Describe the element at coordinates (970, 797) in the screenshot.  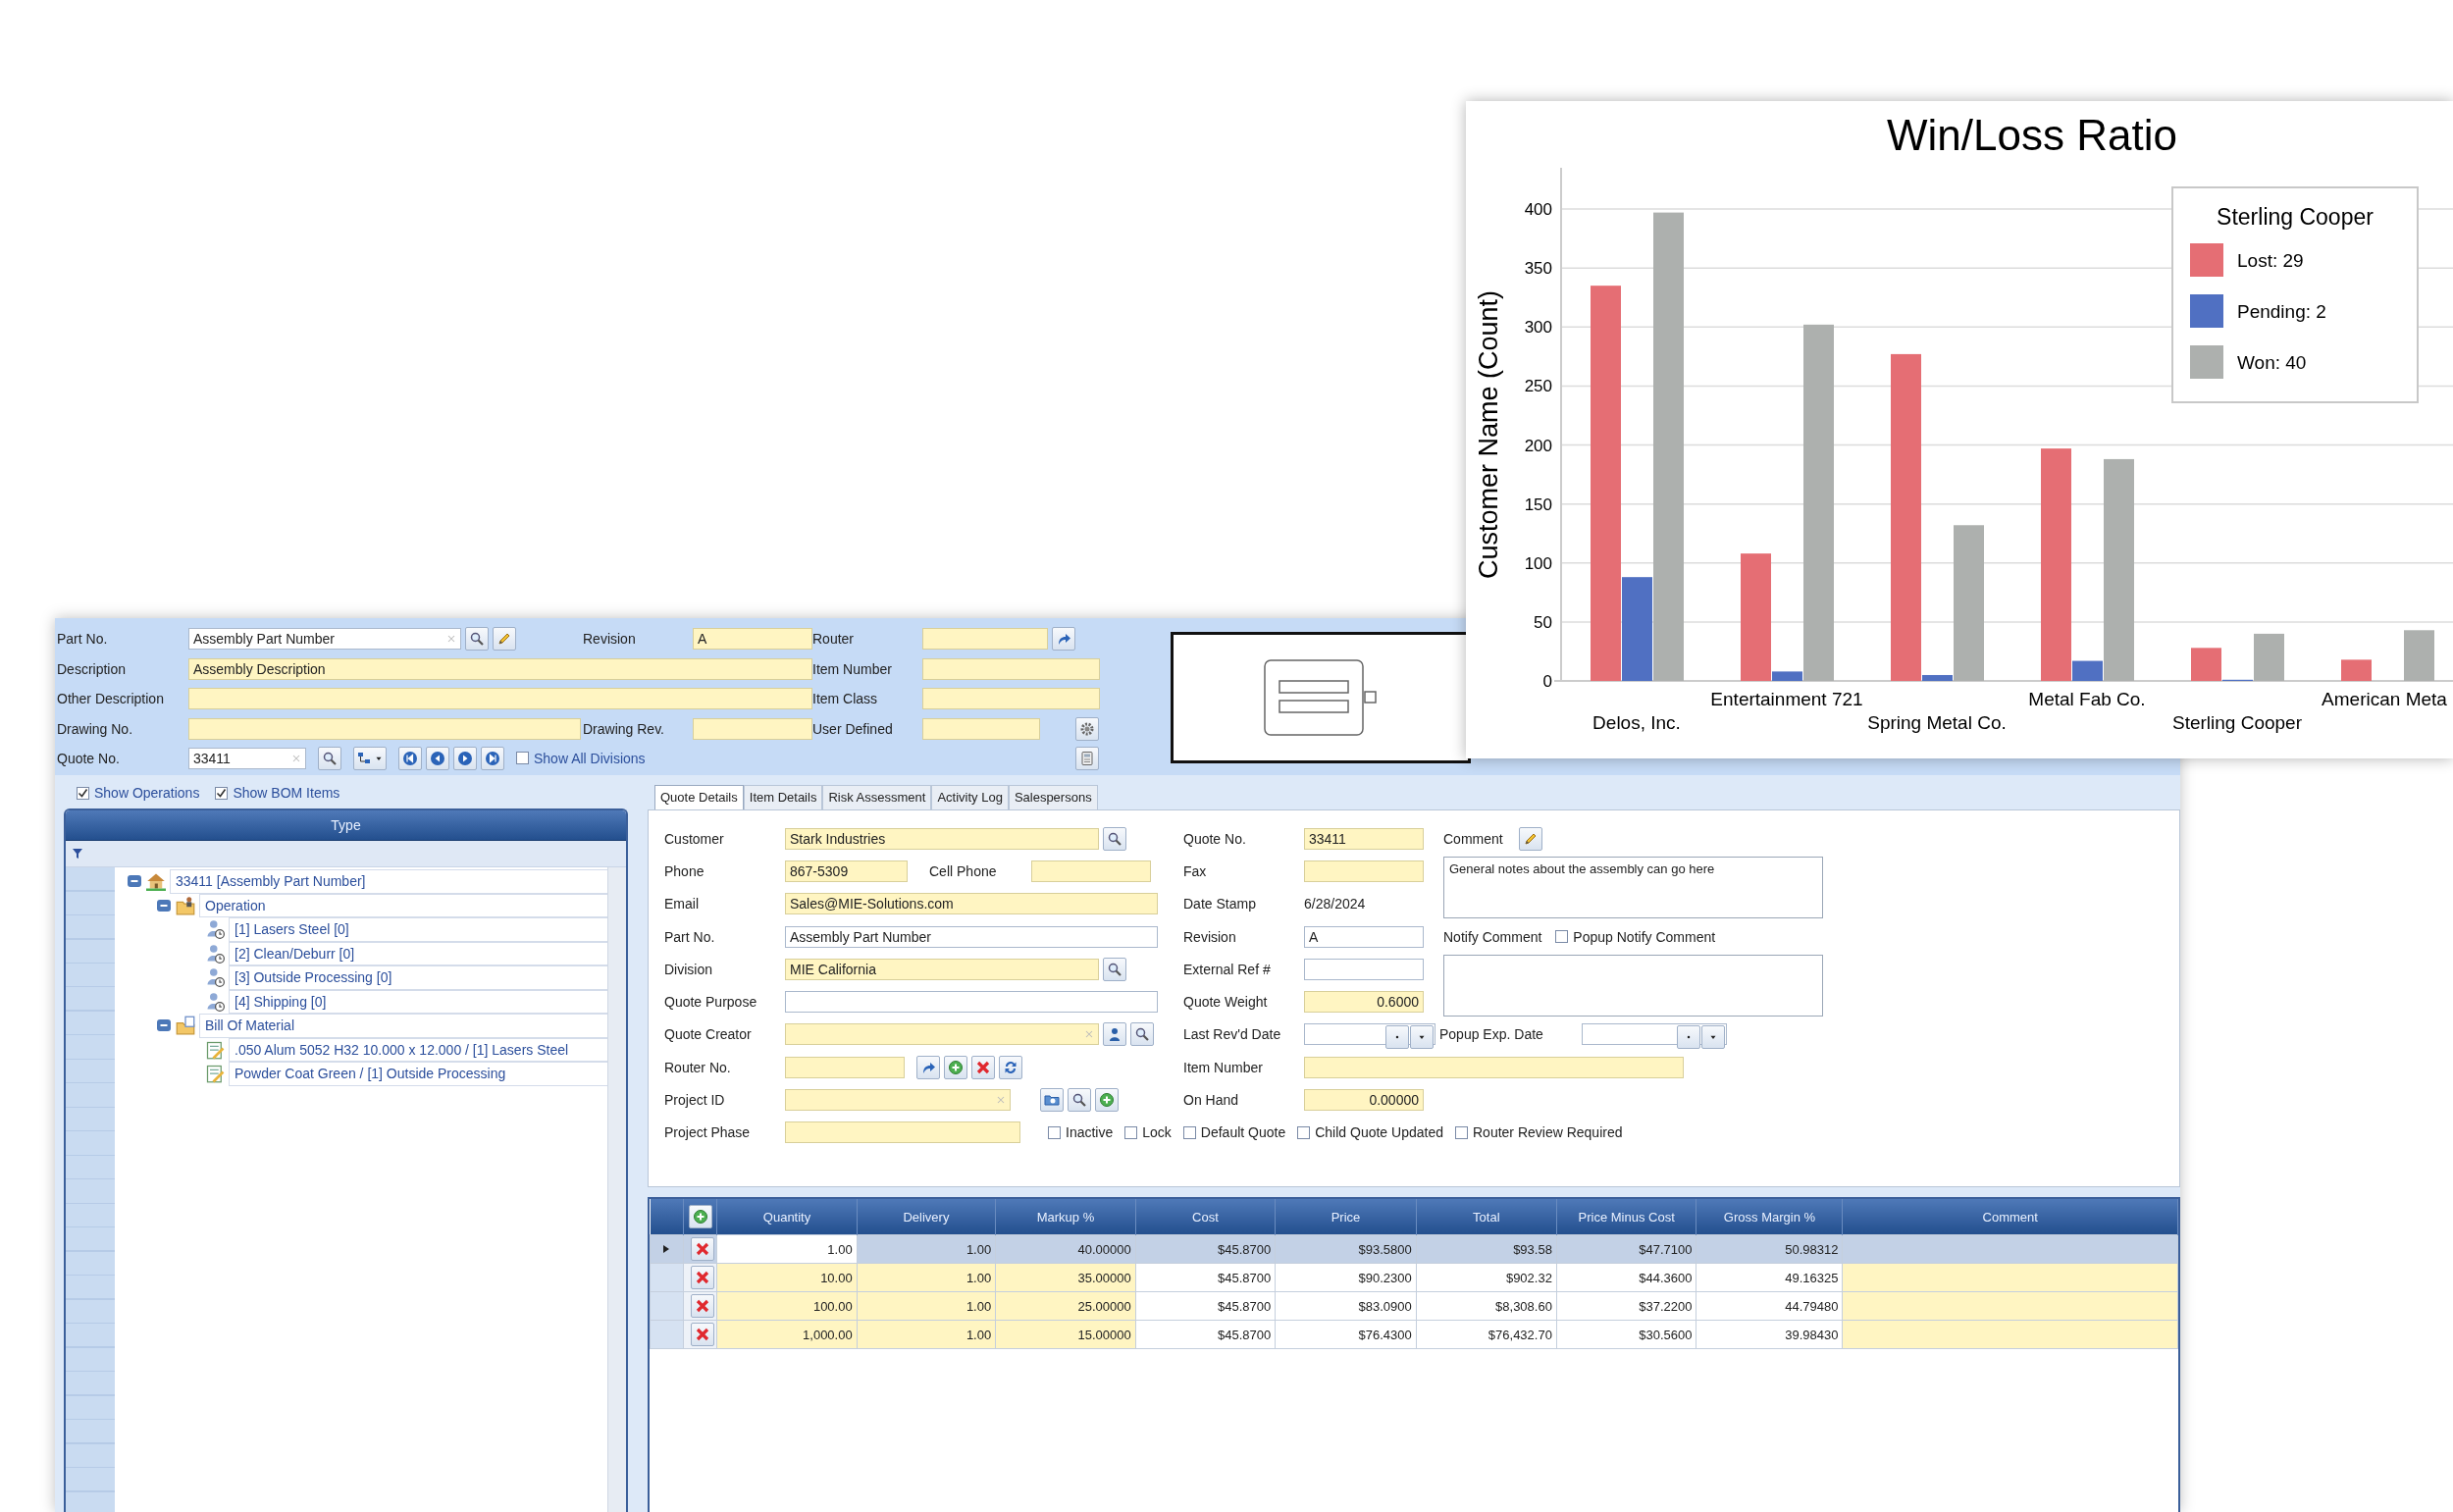
I see `tab: Activity Log` at that location.